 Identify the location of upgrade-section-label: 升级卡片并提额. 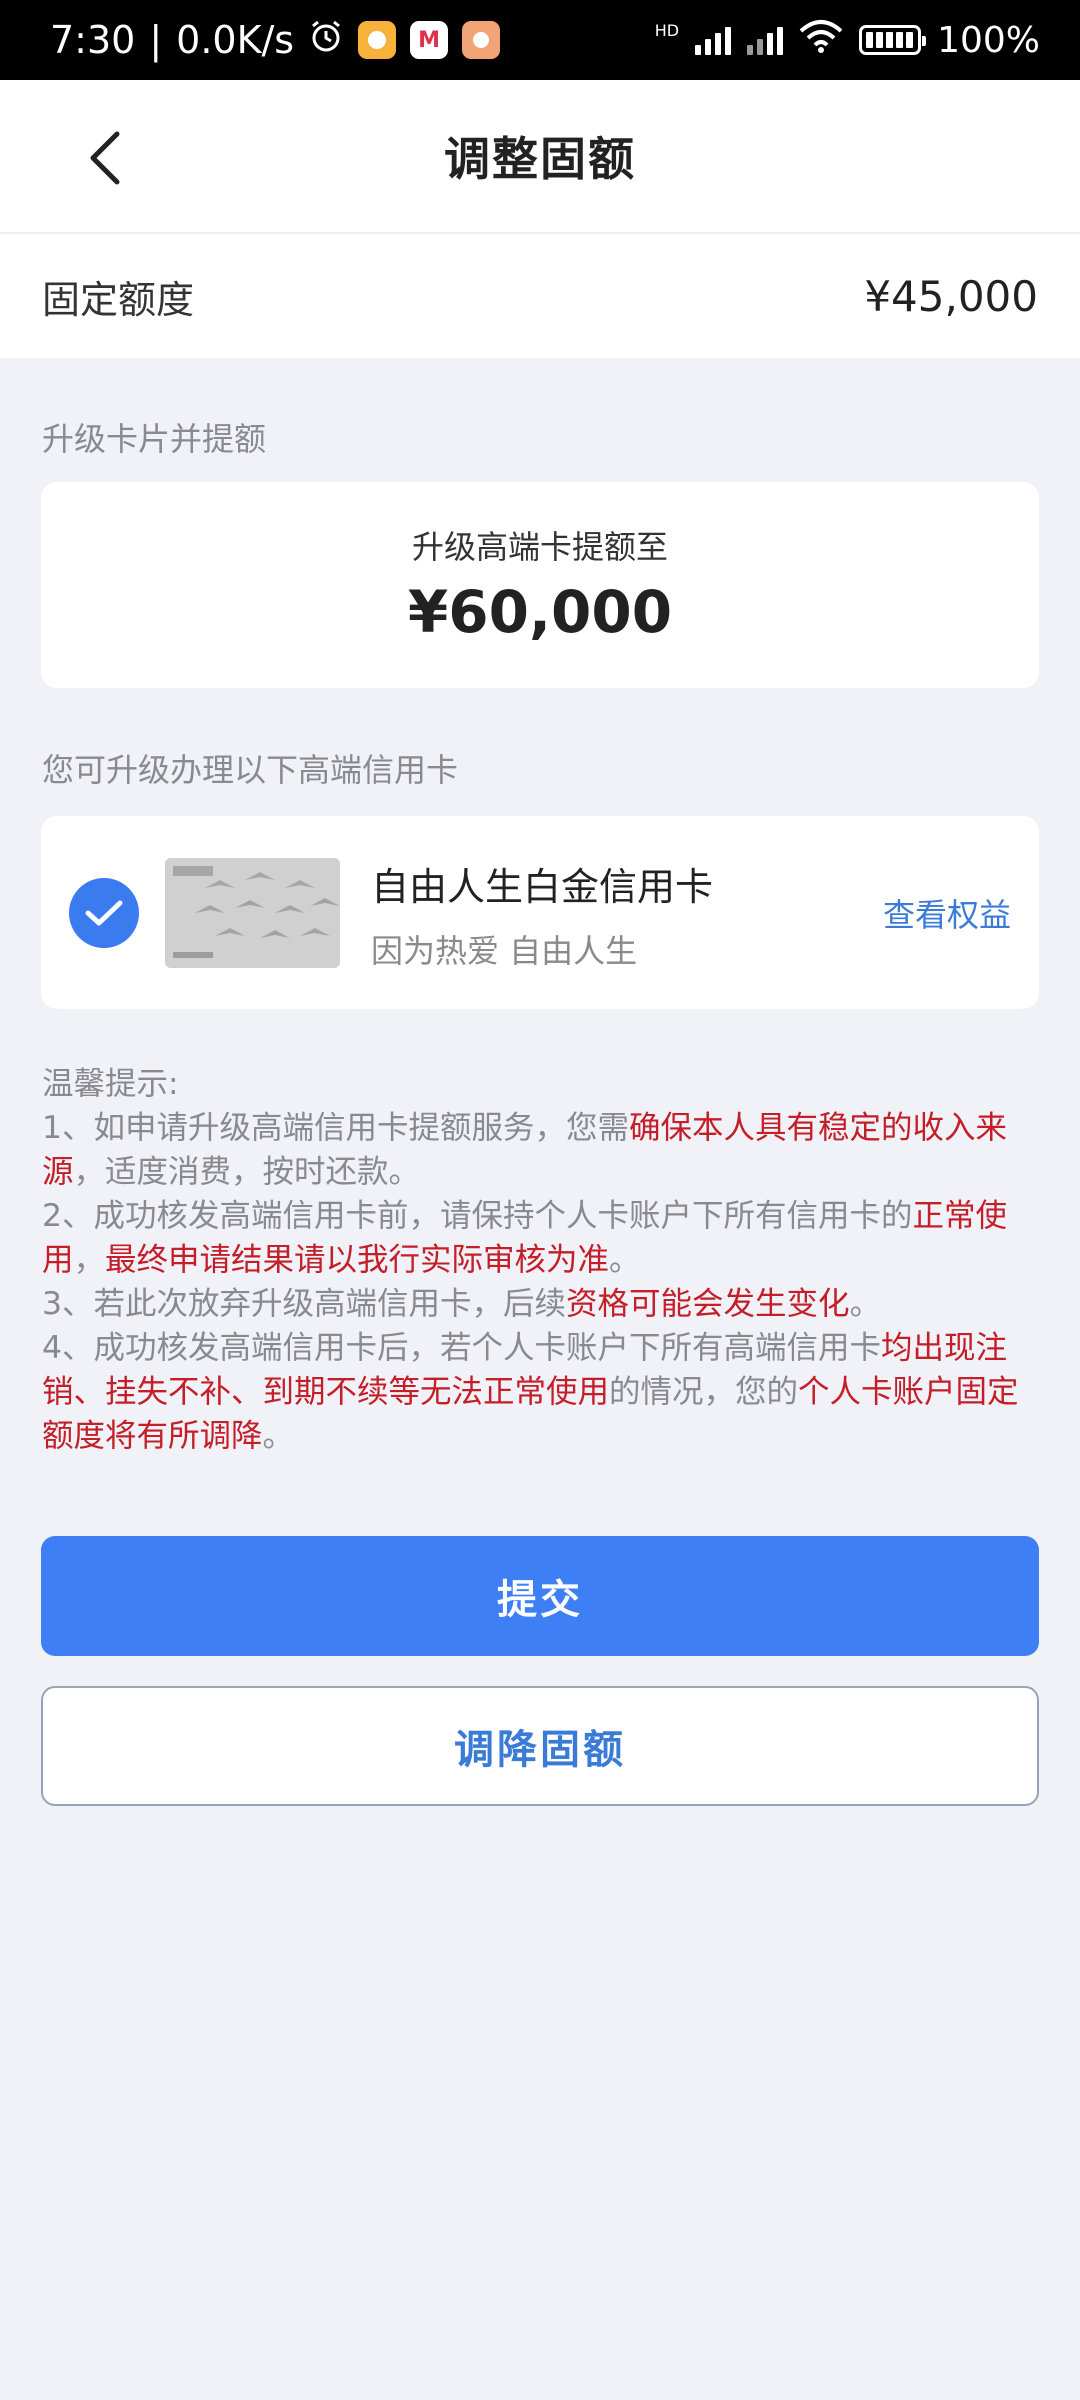
(154, 439).